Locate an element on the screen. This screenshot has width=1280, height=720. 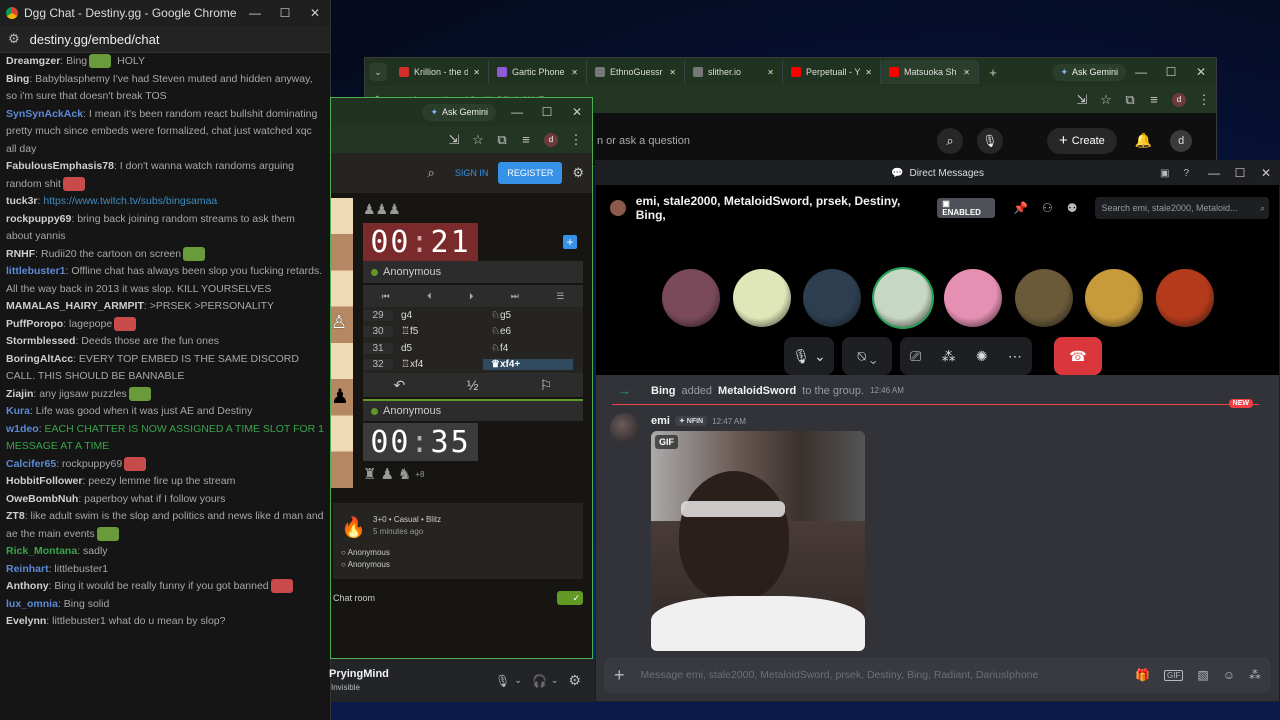
yt-search-input: n or ask a question is located at coordinates (767, 141).